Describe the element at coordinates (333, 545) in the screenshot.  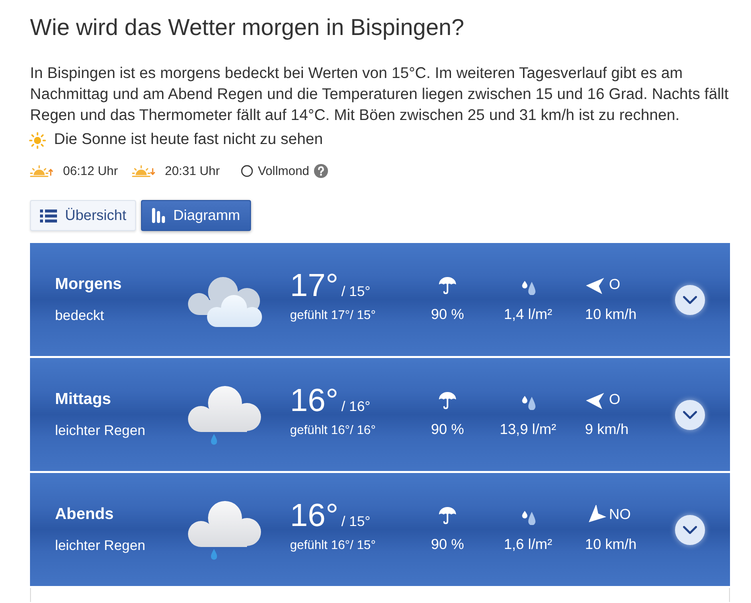
I see `feels-like-temperature: gefühlt 16°/ 15°` at that location.